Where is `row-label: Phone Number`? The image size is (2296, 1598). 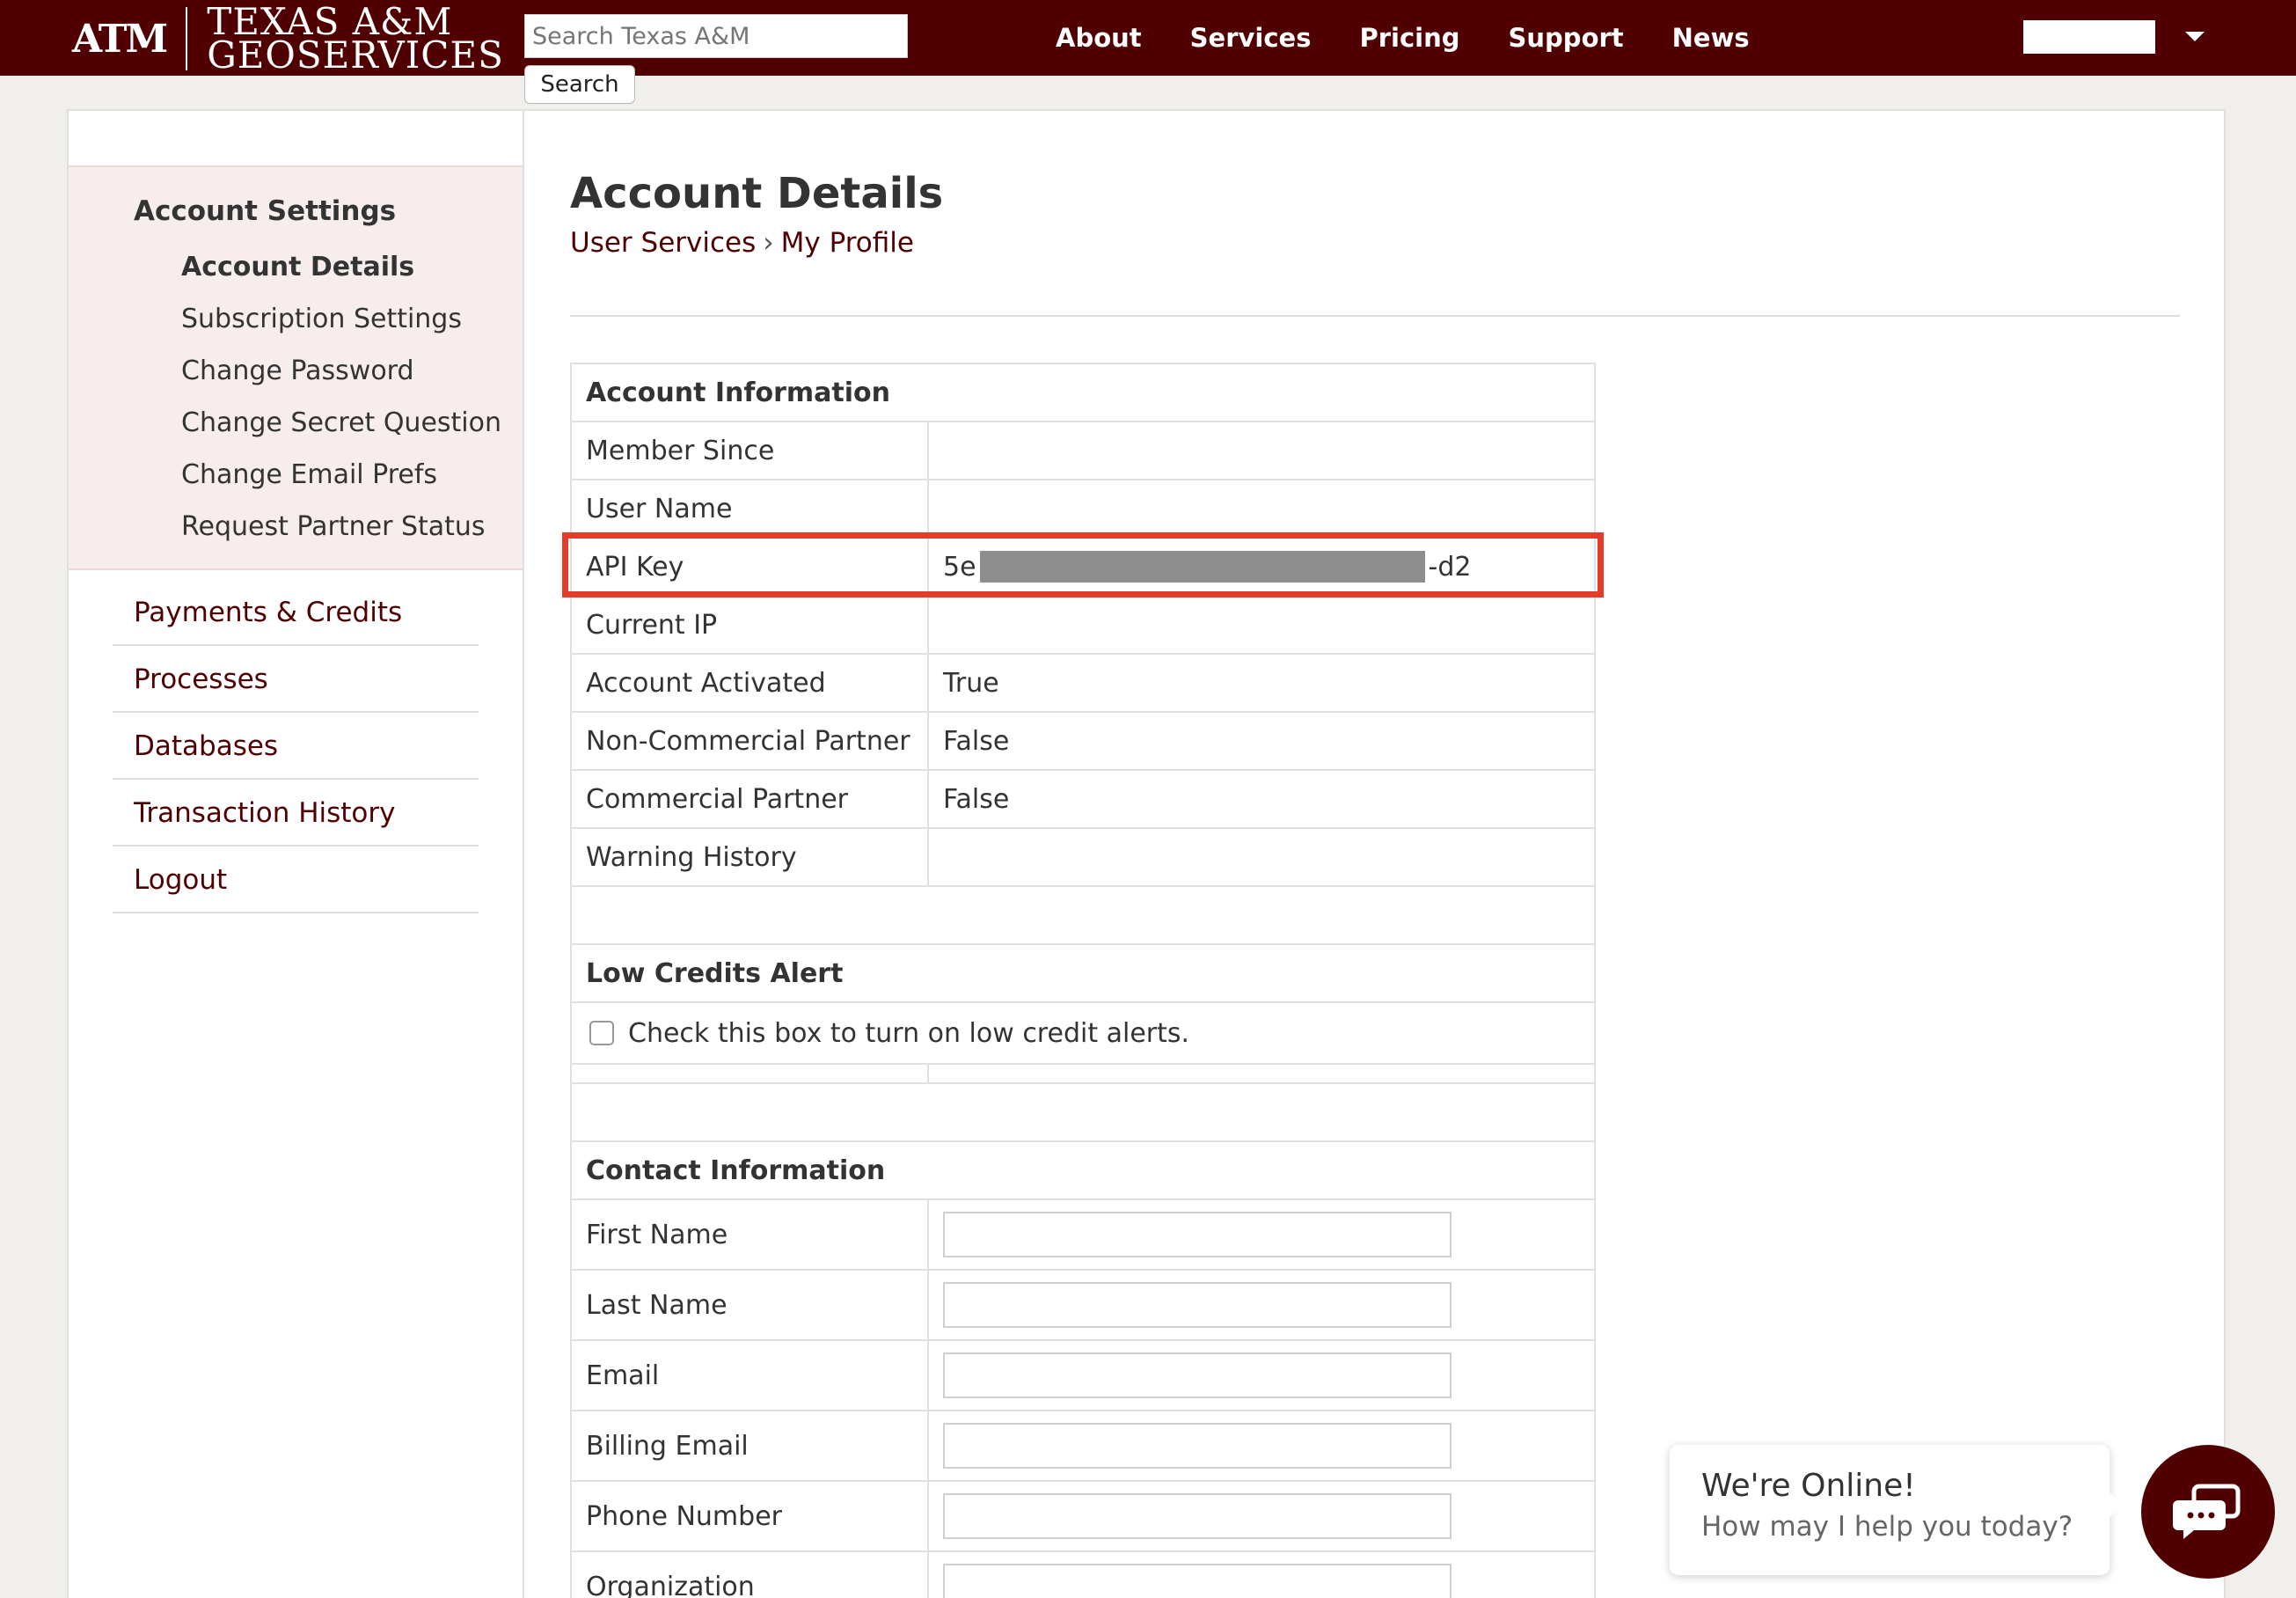
row-label: Phone Number is located at coordinates (750, 1516).